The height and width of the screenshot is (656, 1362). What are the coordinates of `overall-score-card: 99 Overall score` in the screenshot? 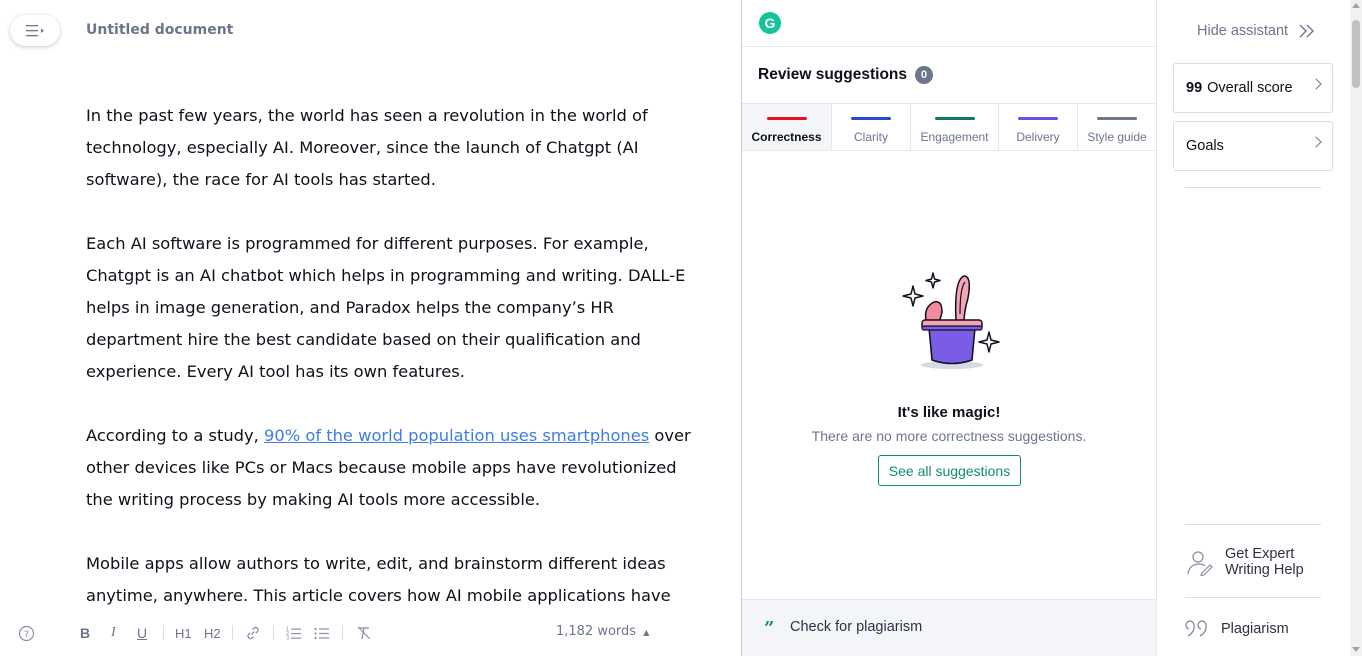 It's located at (1253, 88).